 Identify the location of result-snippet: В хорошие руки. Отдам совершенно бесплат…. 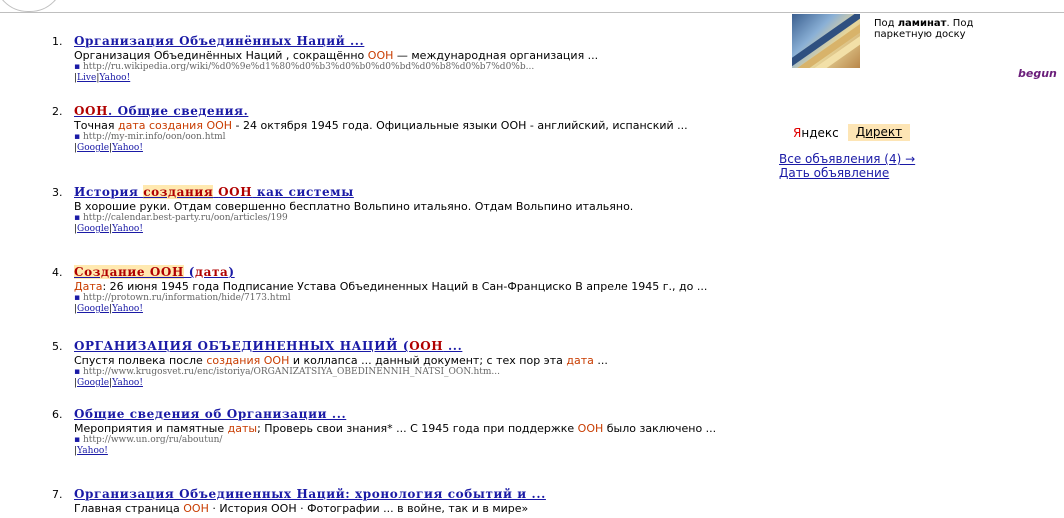
(444, 206).